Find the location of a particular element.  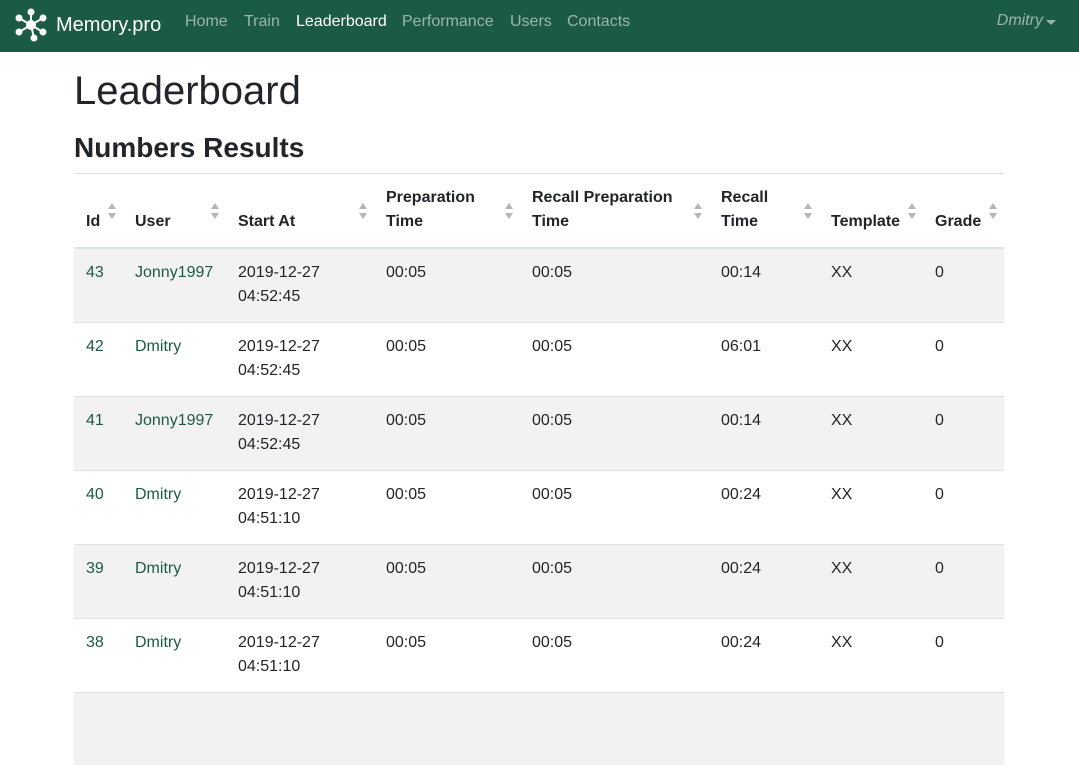

nav-train: Train is located at coordinates (262, 22).